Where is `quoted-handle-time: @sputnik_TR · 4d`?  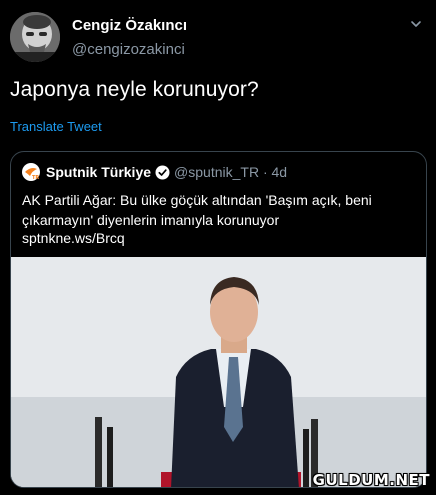 quoted-handle-time: @sputnik_TR · 4d is located at coordinates (231, 172).